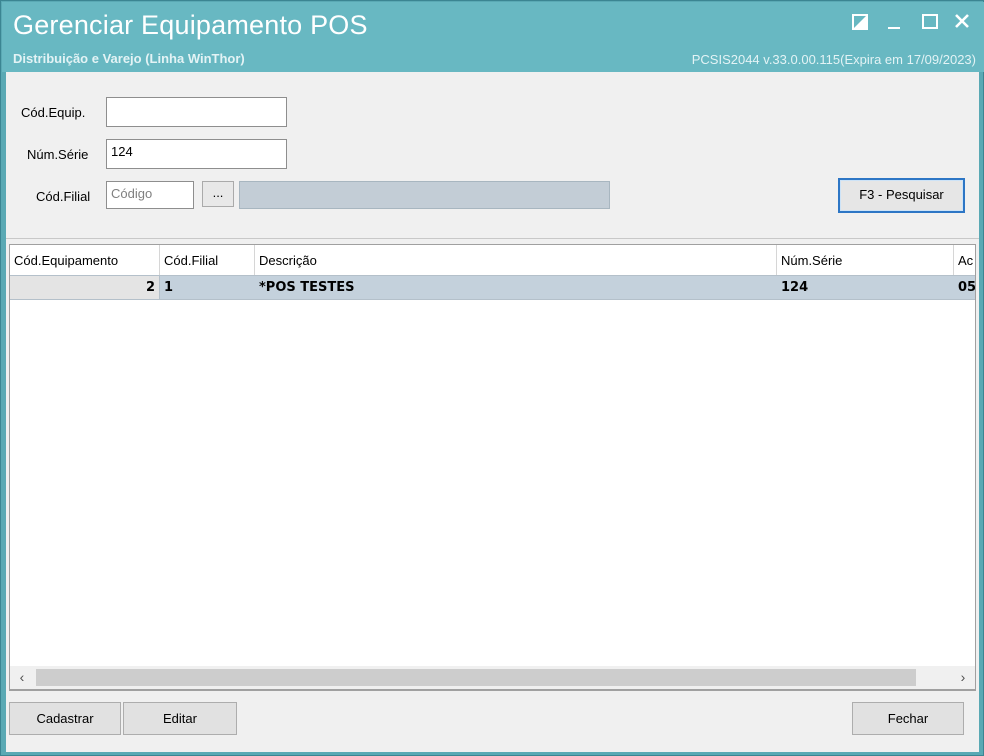  I want to click on window-title: Gerenciar Equipamento POS, so click(190, 25).